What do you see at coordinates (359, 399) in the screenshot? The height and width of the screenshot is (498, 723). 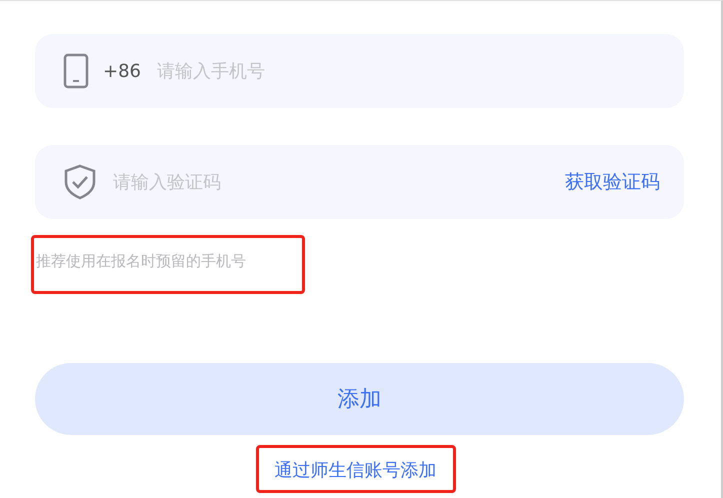 I see `add-button: 添加` at bounding box center [359, 399].